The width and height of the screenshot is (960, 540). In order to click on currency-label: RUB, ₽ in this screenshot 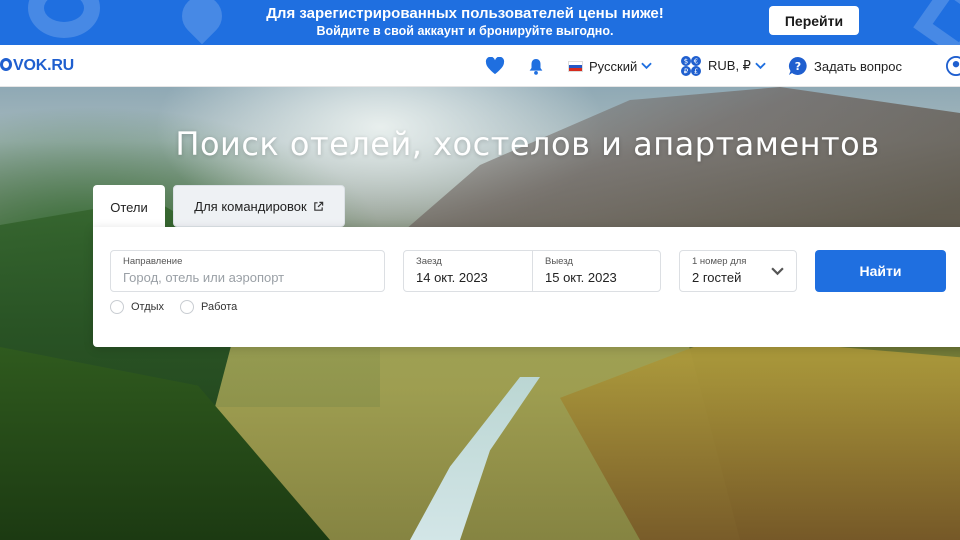, I will do `click(729, 65)`.